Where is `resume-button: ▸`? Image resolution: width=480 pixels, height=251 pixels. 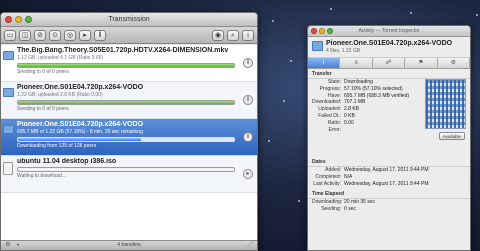 resume-button: ▸ is located at coordinates (85, 35).